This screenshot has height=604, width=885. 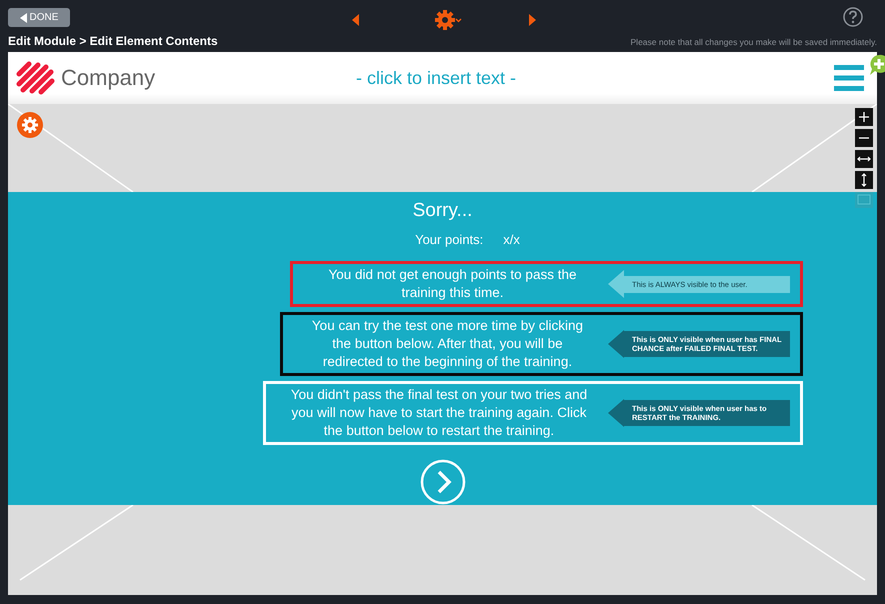 I want to click on breadcrumb: Edit Module > Edit Element Contents, so click(x=113, y=41).